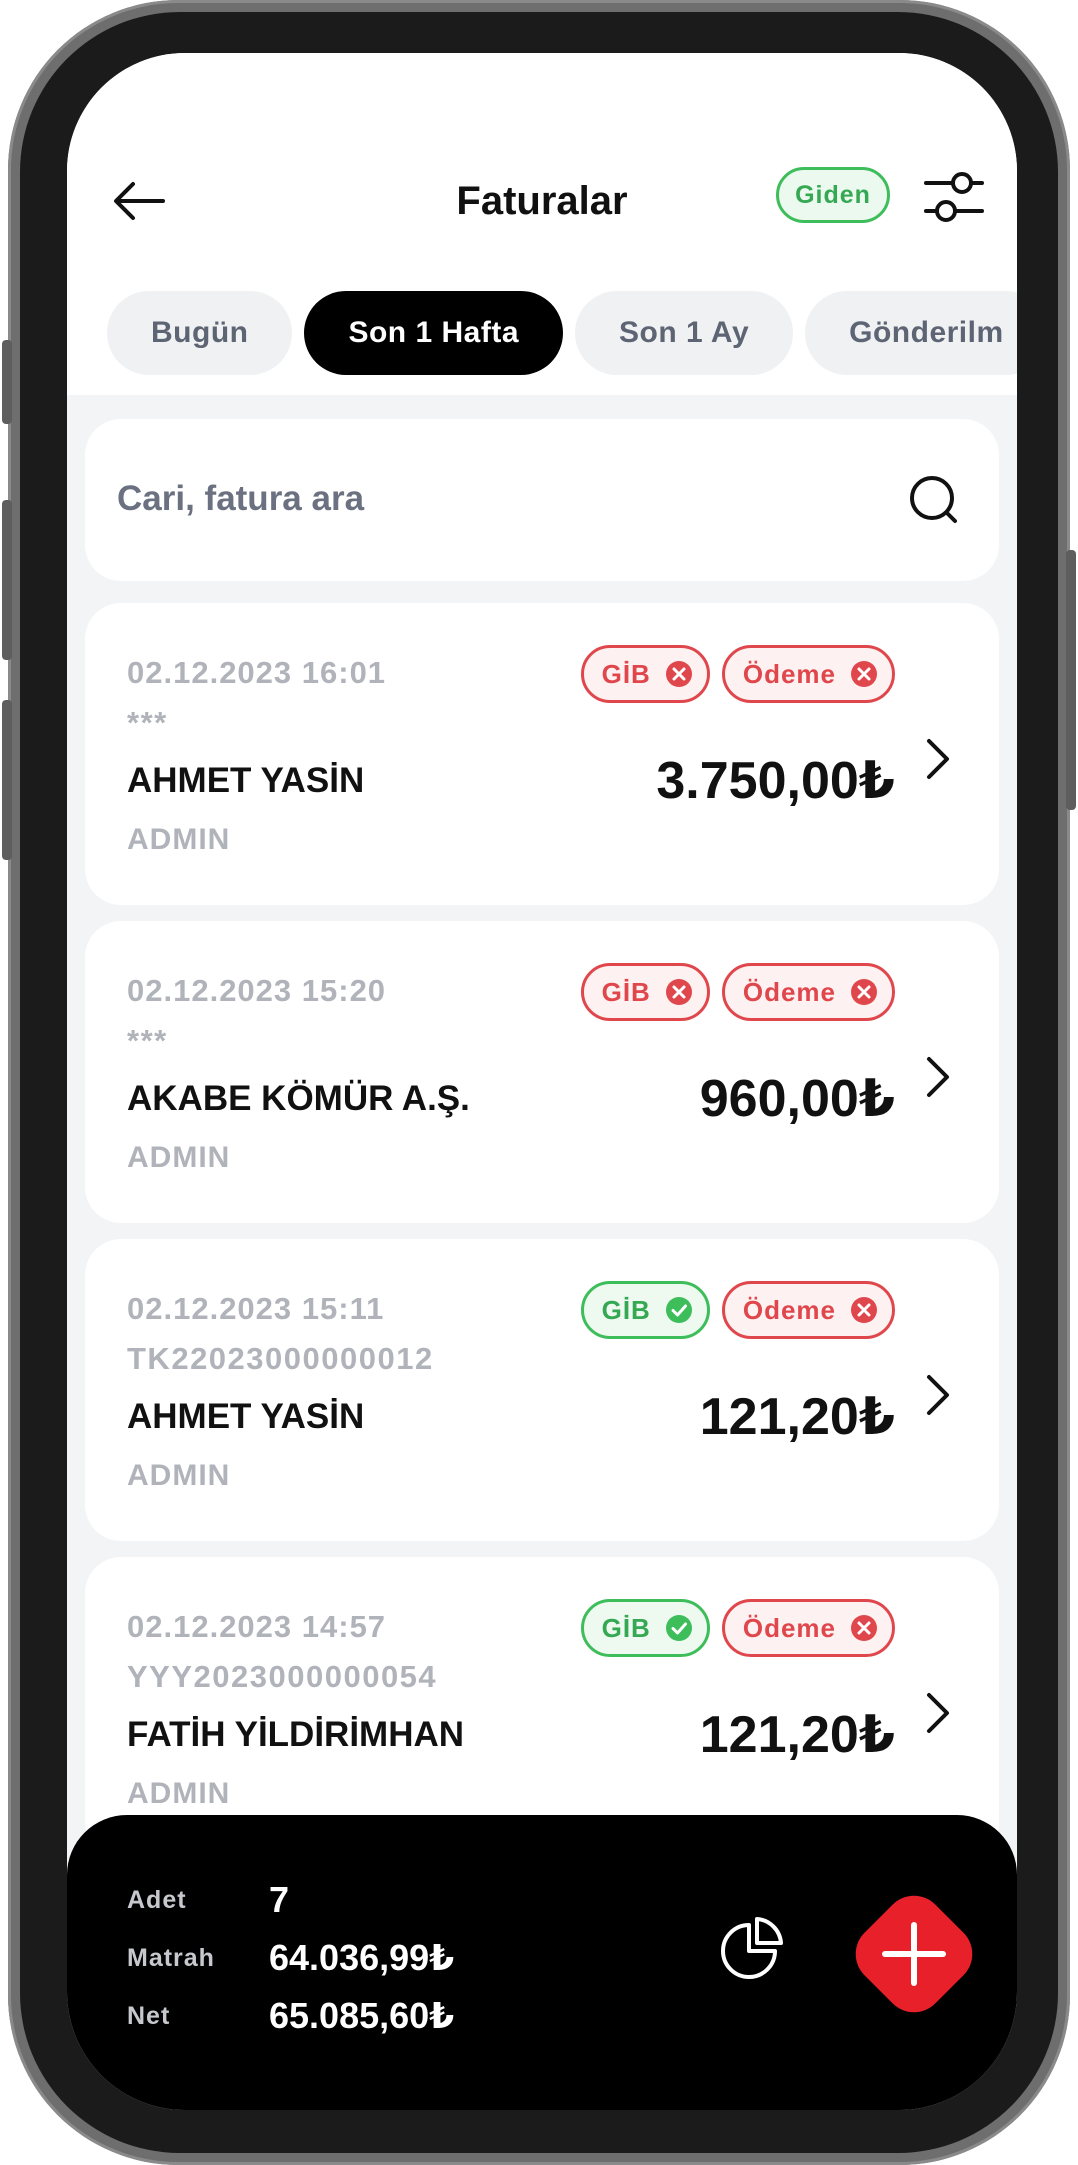 The width and height of the screenshot is (1078, 2165). Describe the element at coordinates (7, 580) in the screenshot. I see `volume-up-button` at that location.